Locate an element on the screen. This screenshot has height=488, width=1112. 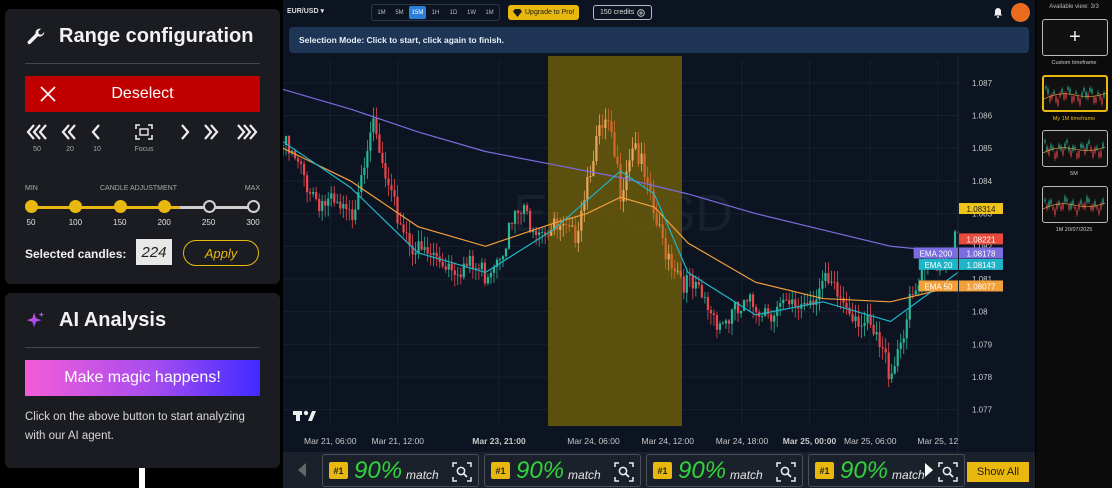
nav-chevron-left-button: 10 is located at coordinates (97, 139).